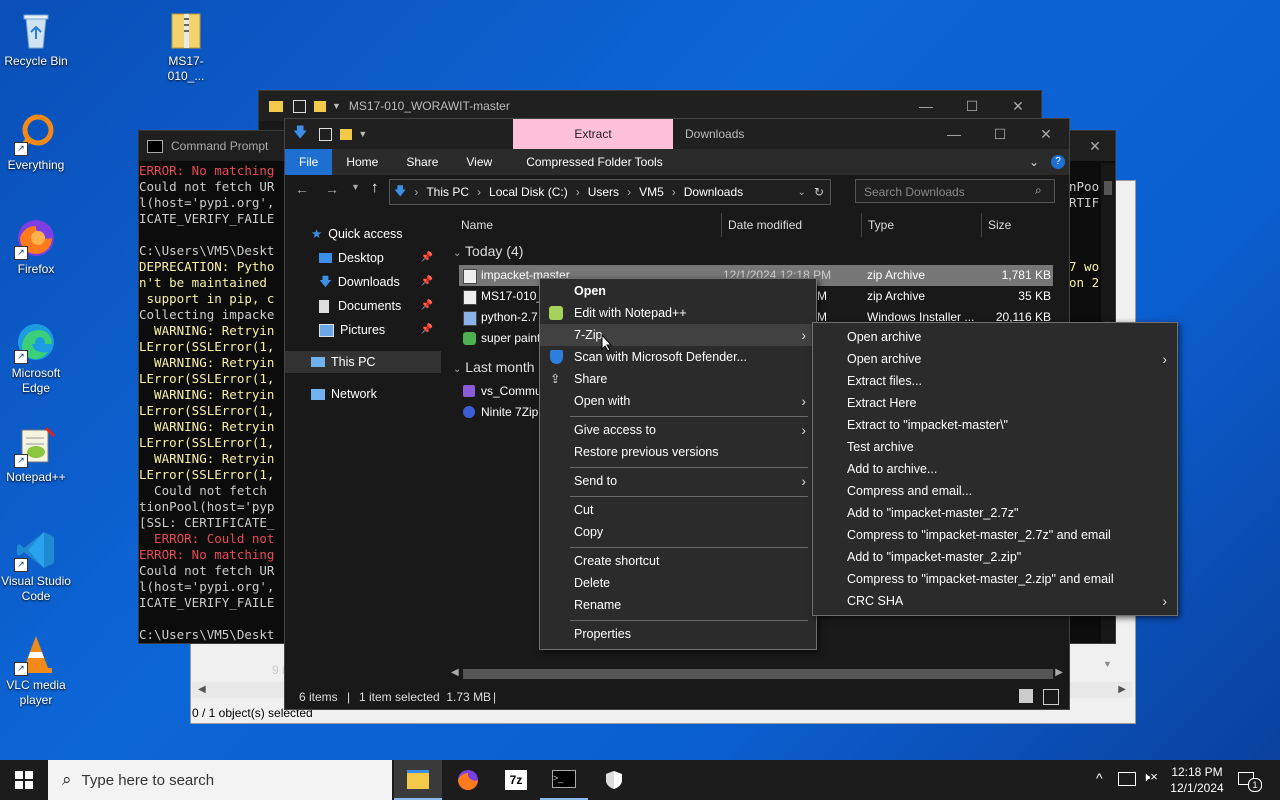  What do you see at coordinates (678, 401) in the screenshot?
I see `menu-item-open-with: Open with ›` at bounding box center [678, 401].